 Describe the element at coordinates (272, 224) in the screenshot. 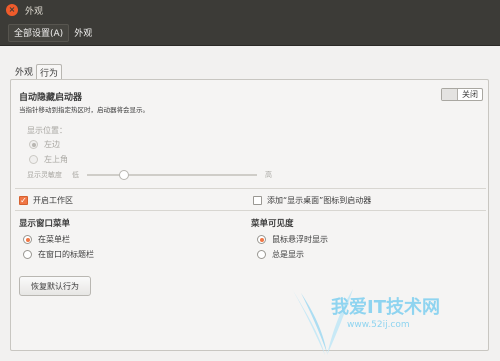

I see `menu-visibility-title: 菜单可见度` at that location.